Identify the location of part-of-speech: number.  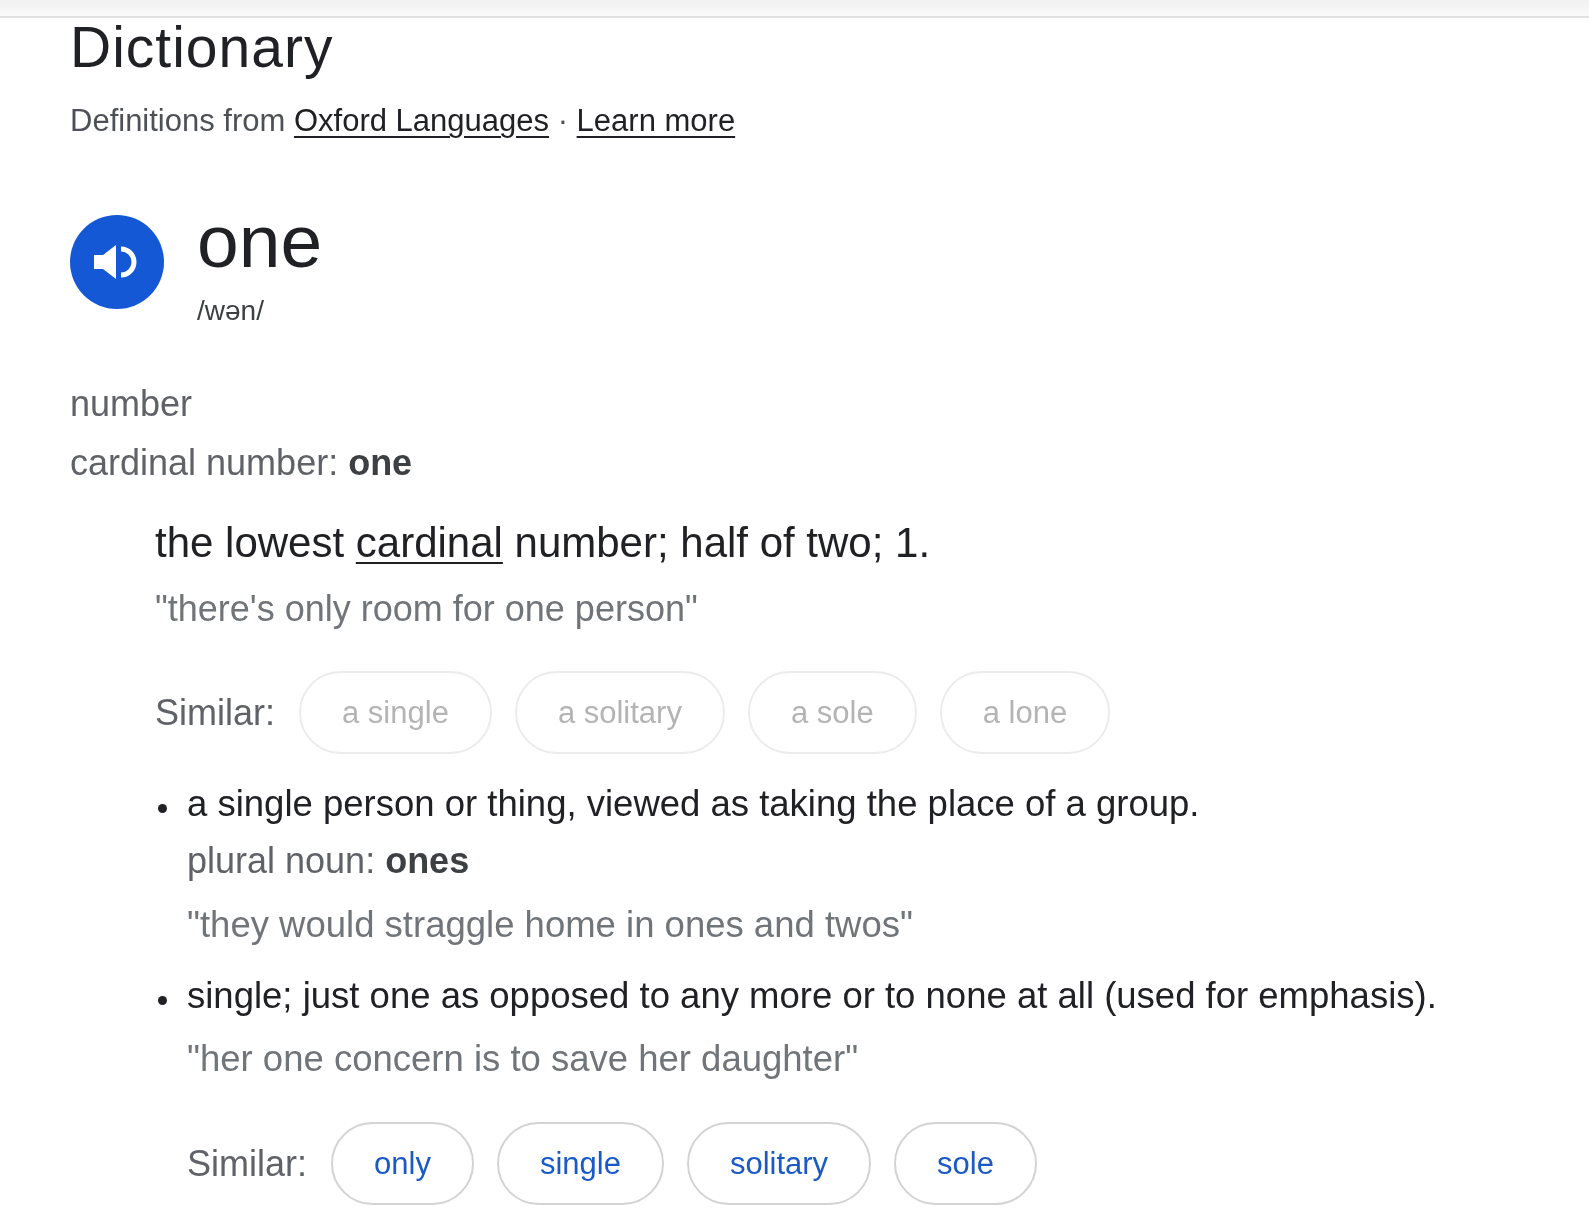
(131, 404).